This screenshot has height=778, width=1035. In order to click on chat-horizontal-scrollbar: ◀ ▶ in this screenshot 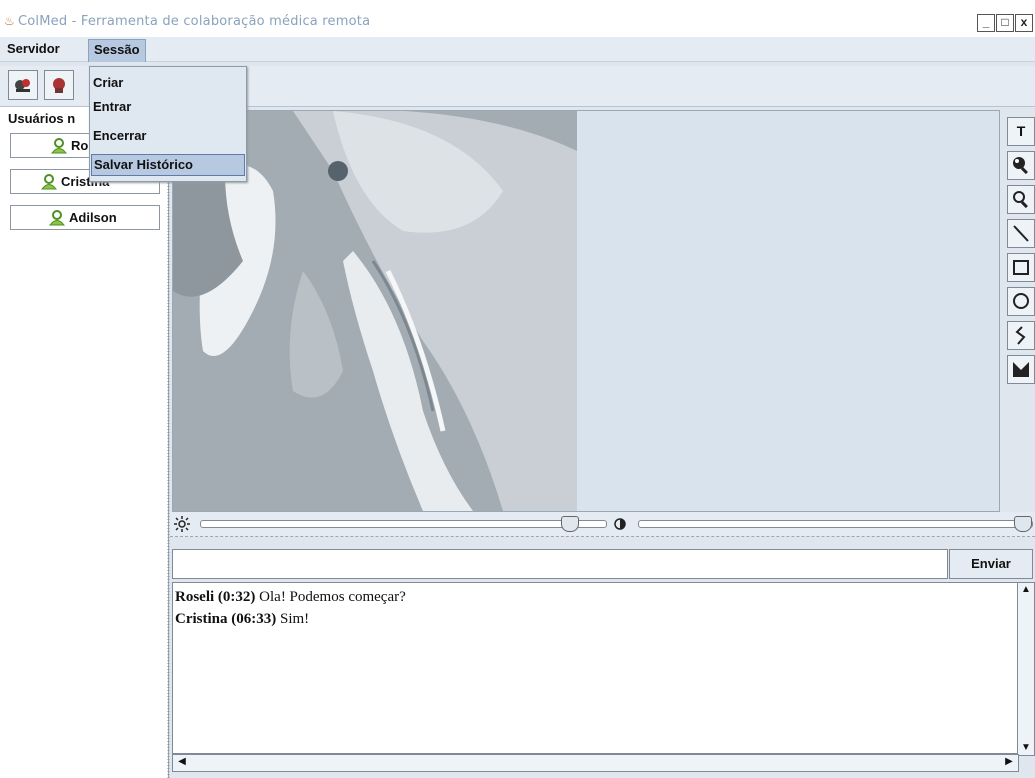, I will do `click(595, 763)`.